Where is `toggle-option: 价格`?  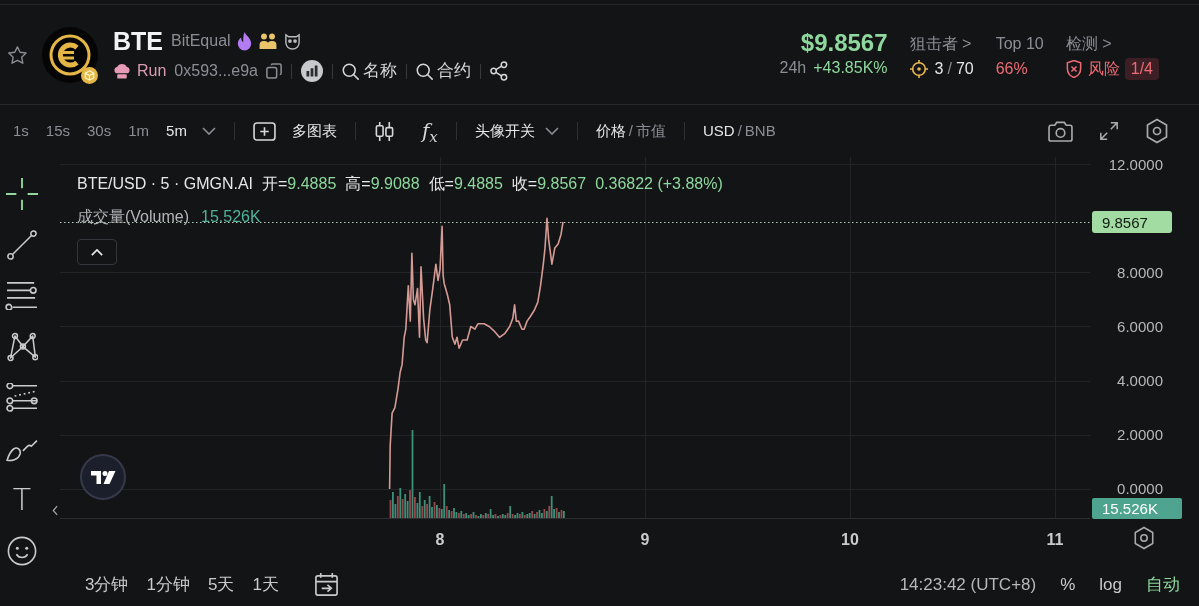
toggle-option: 价格 is located at coordinates (610, 131).